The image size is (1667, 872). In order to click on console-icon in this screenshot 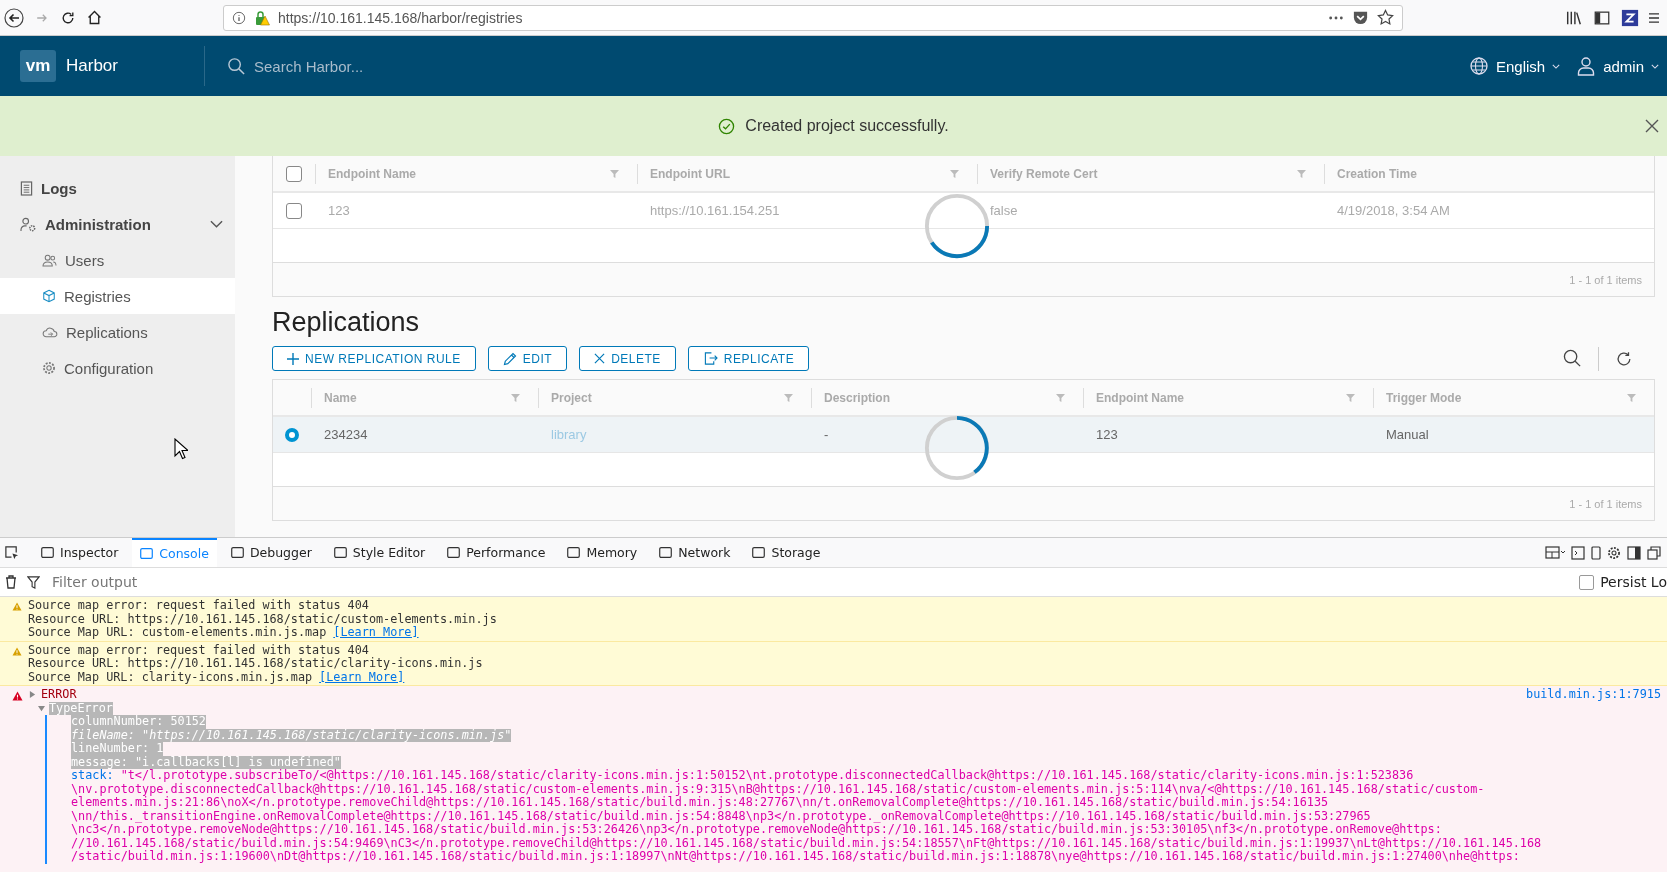, I will do `click(1578, 552)`.